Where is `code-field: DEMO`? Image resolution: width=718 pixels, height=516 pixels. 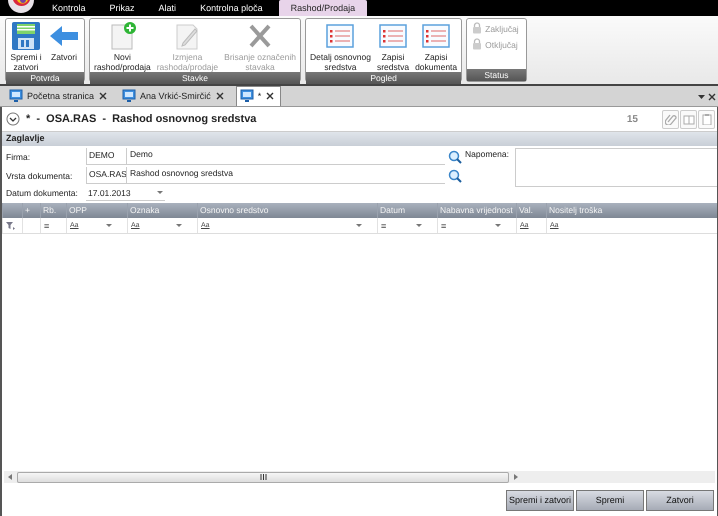
code-field: DEMO is located at coordinates (106, 156).